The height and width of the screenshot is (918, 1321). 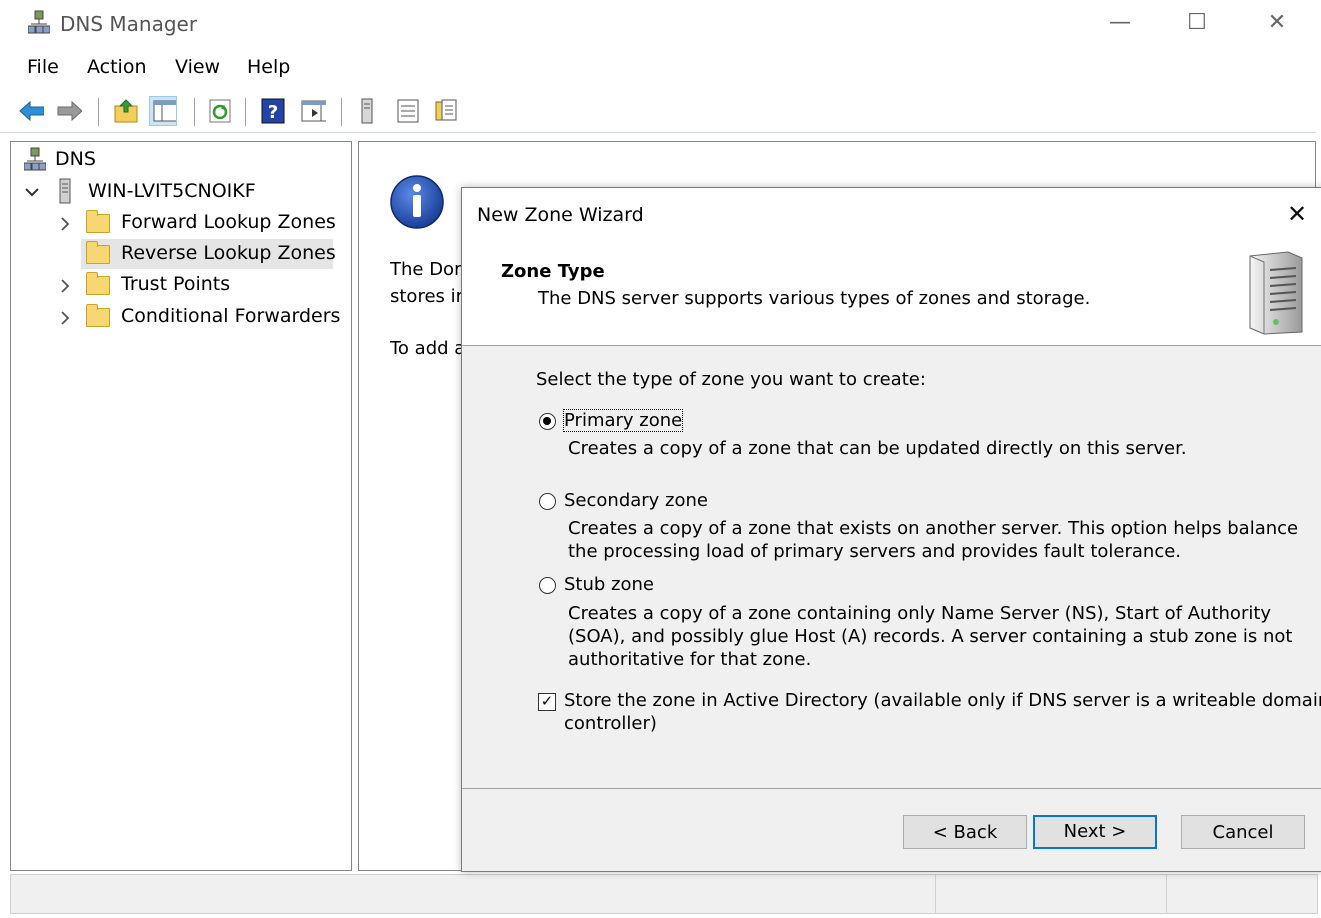 What do you see at coordinates (1277, 23) in the screenshot?
I see `close-window-button: ✕` at bounding box center [1277, 23].